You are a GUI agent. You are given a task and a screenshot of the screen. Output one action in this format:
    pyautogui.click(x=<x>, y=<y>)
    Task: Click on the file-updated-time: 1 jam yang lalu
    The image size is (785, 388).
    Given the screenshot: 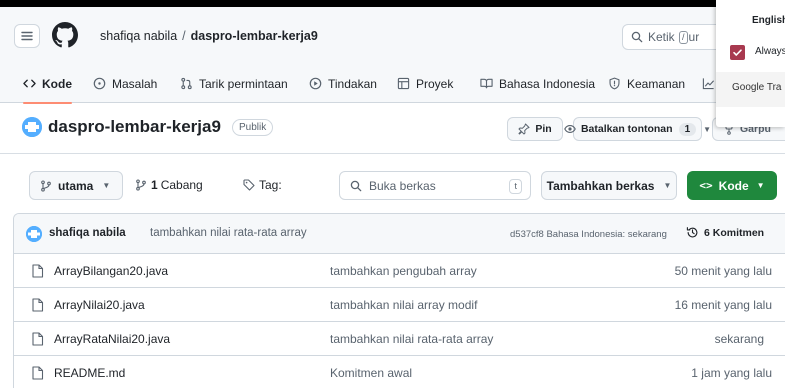 What is the action you would take?
    pyautogui.click(x=731, y=373)
    